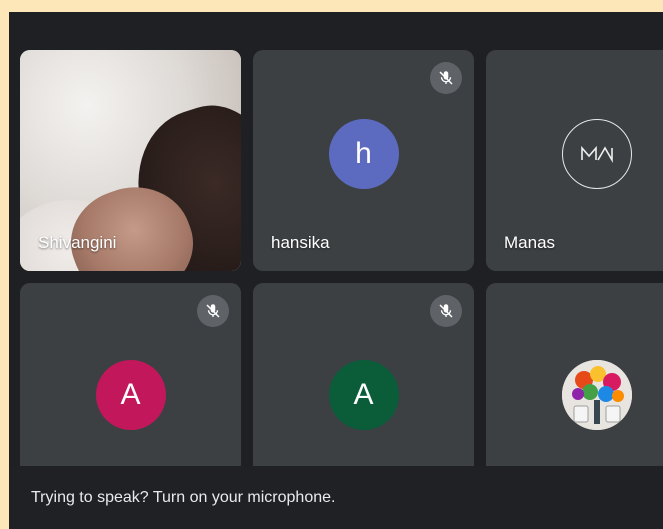 This screenshot has height=529, width=663. I want to click on avatar-logo, so click(596, 153).